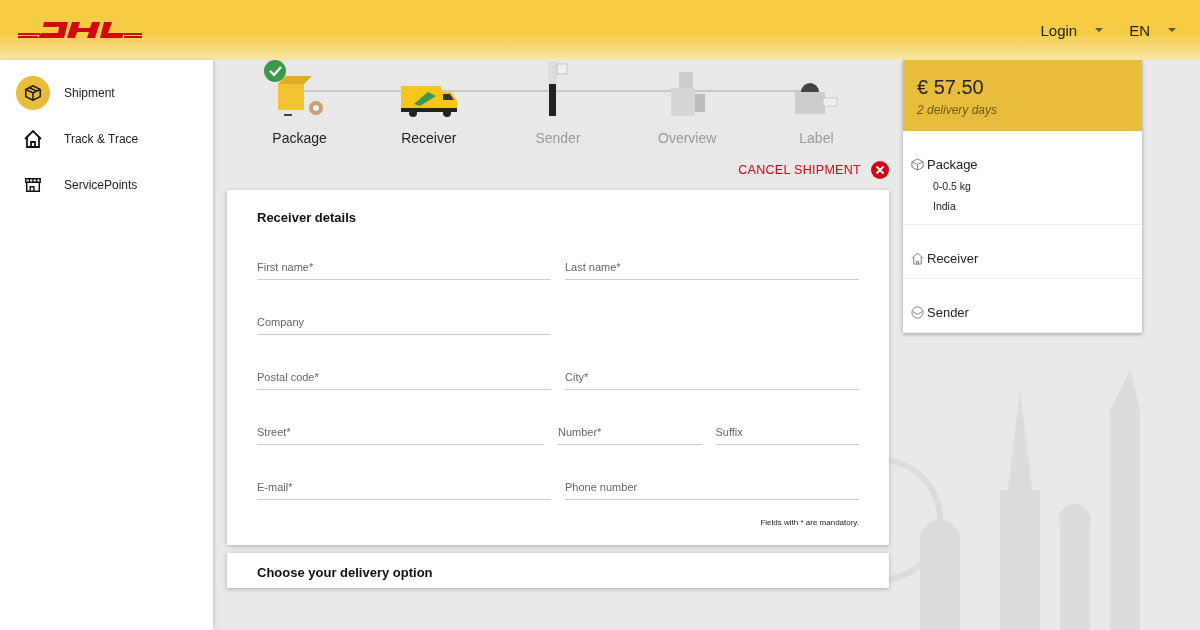 This screenshot has width=1200, height=630. I want to click on sidebar-item: Track & Trace, so click(106, 139).